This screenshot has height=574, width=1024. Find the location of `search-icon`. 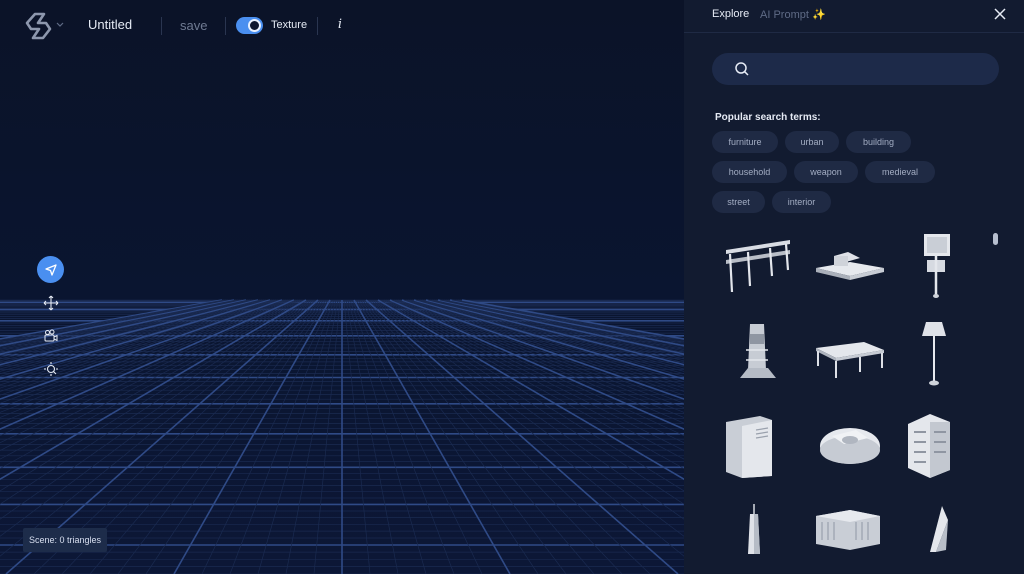

search-icon is located at coordinates (742, 69).